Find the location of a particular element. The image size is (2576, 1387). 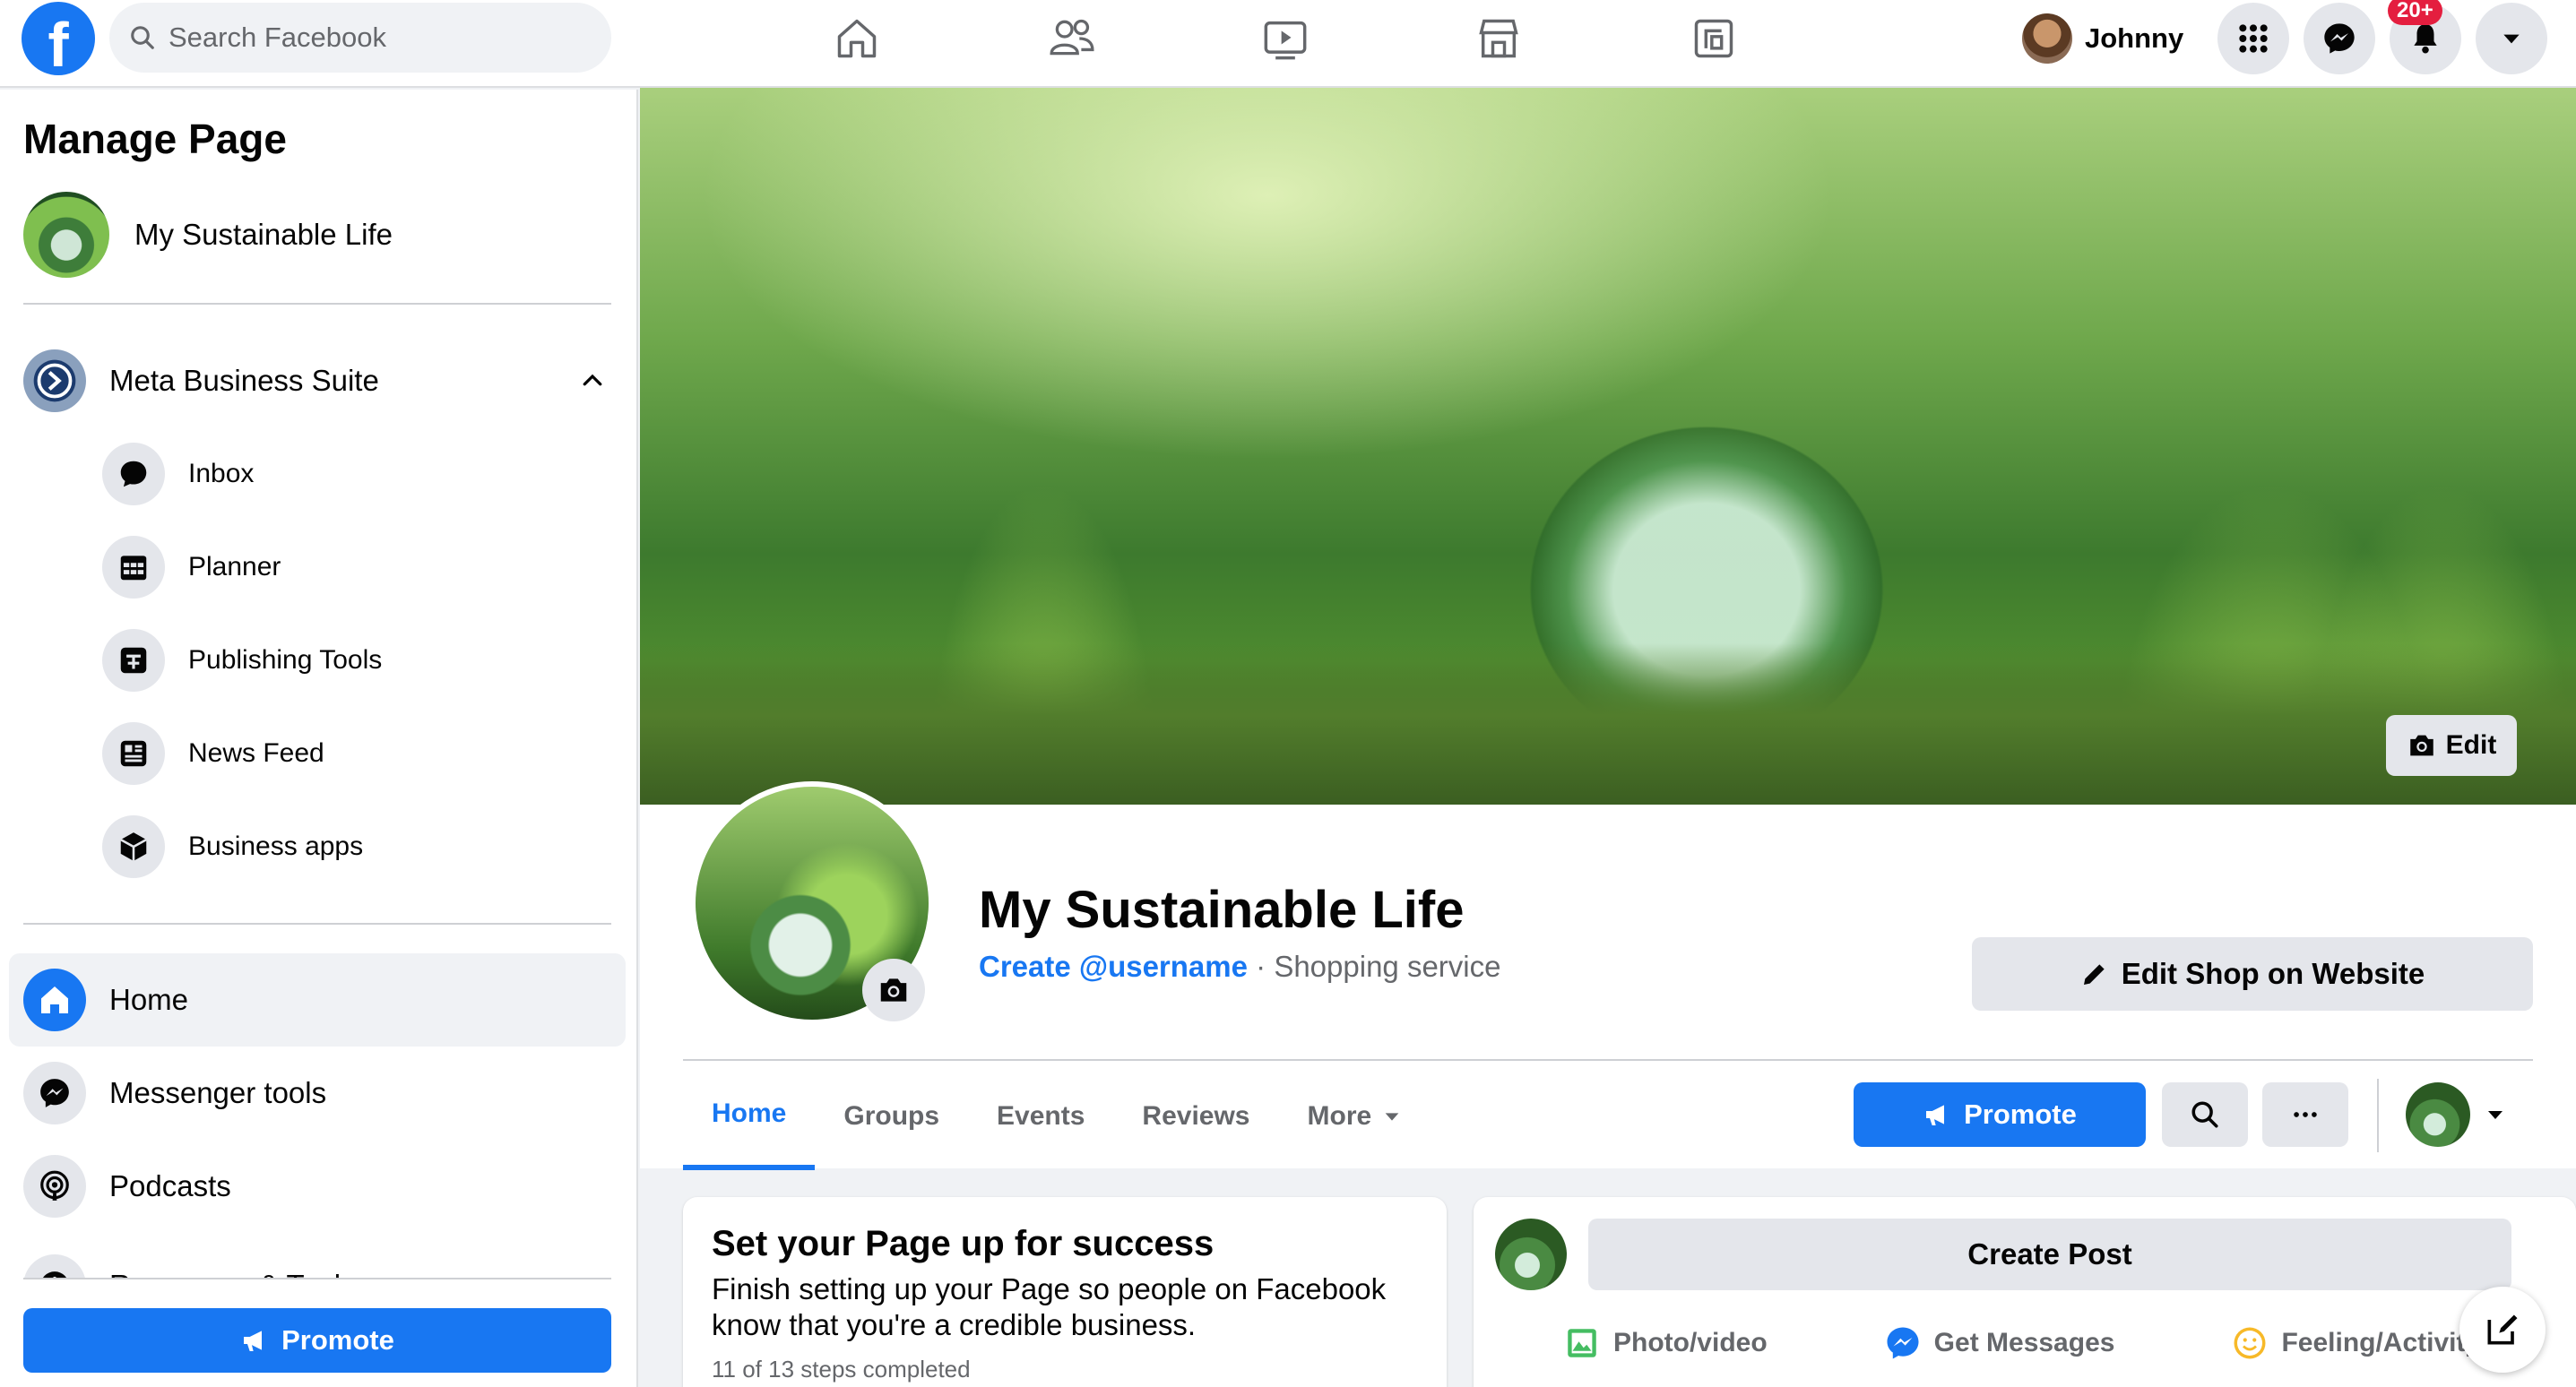

top-navigation-bar: f Johnny 20+ is located at coordinates (1288, 44).